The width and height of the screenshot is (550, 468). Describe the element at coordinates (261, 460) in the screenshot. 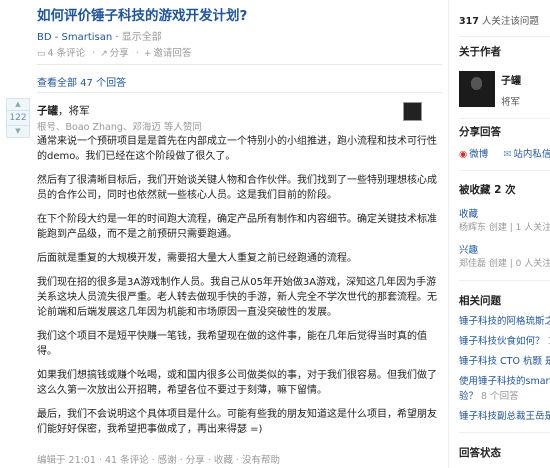

I see `no-help-button: 没有帮助` at that location.